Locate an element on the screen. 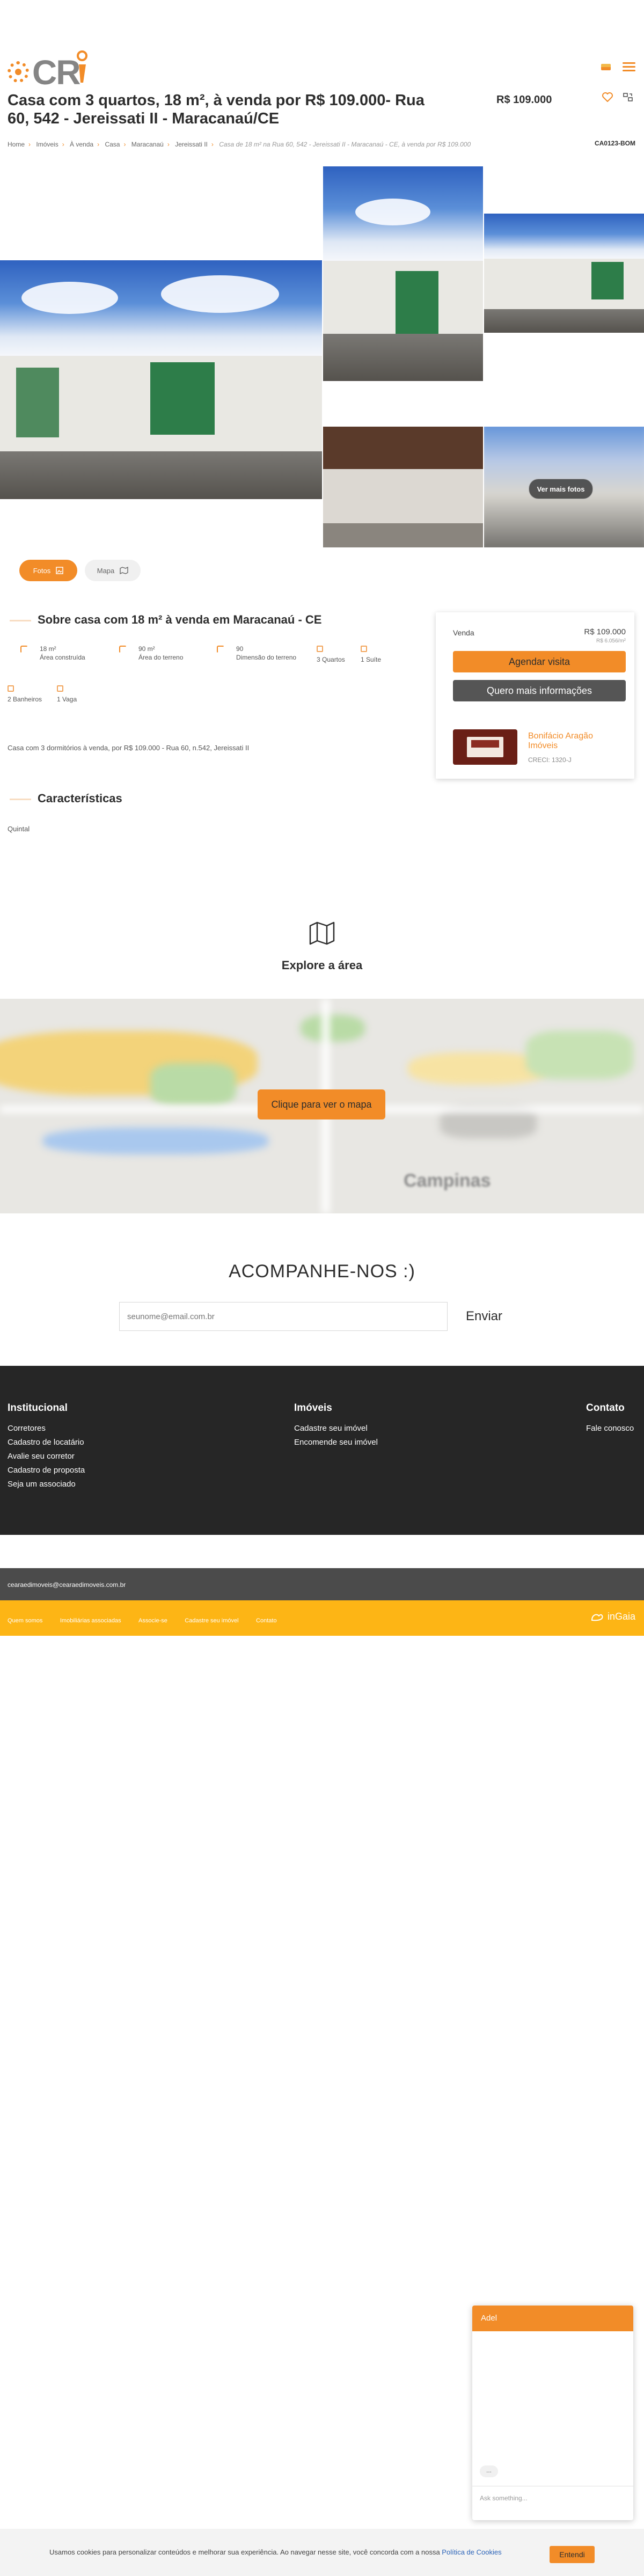  footer-bottom-link: Associe-se is located at coordinates (152, 1621).